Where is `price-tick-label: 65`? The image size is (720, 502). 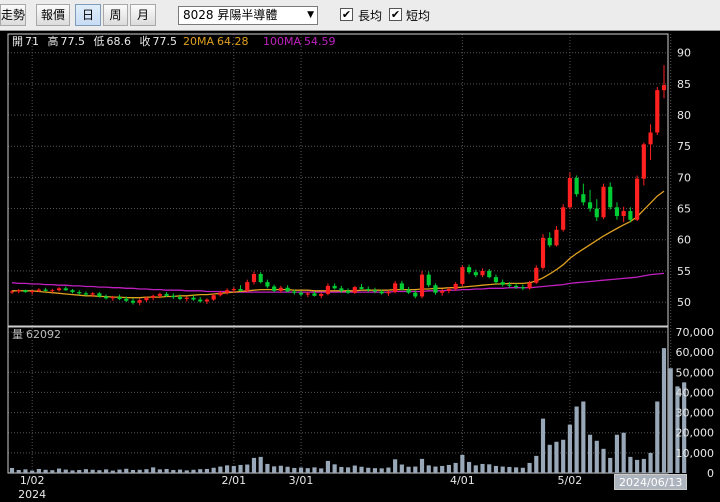
price-tick-label: 65 is located at coordinates (684, 209).